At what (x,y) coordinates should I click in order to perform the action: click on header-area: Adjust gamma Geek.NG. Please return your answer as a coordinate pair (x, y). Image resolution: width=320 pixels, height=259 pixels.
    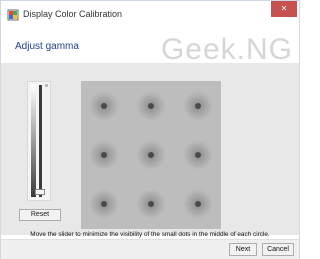
    Looking at the image, I should click on (150, 46).